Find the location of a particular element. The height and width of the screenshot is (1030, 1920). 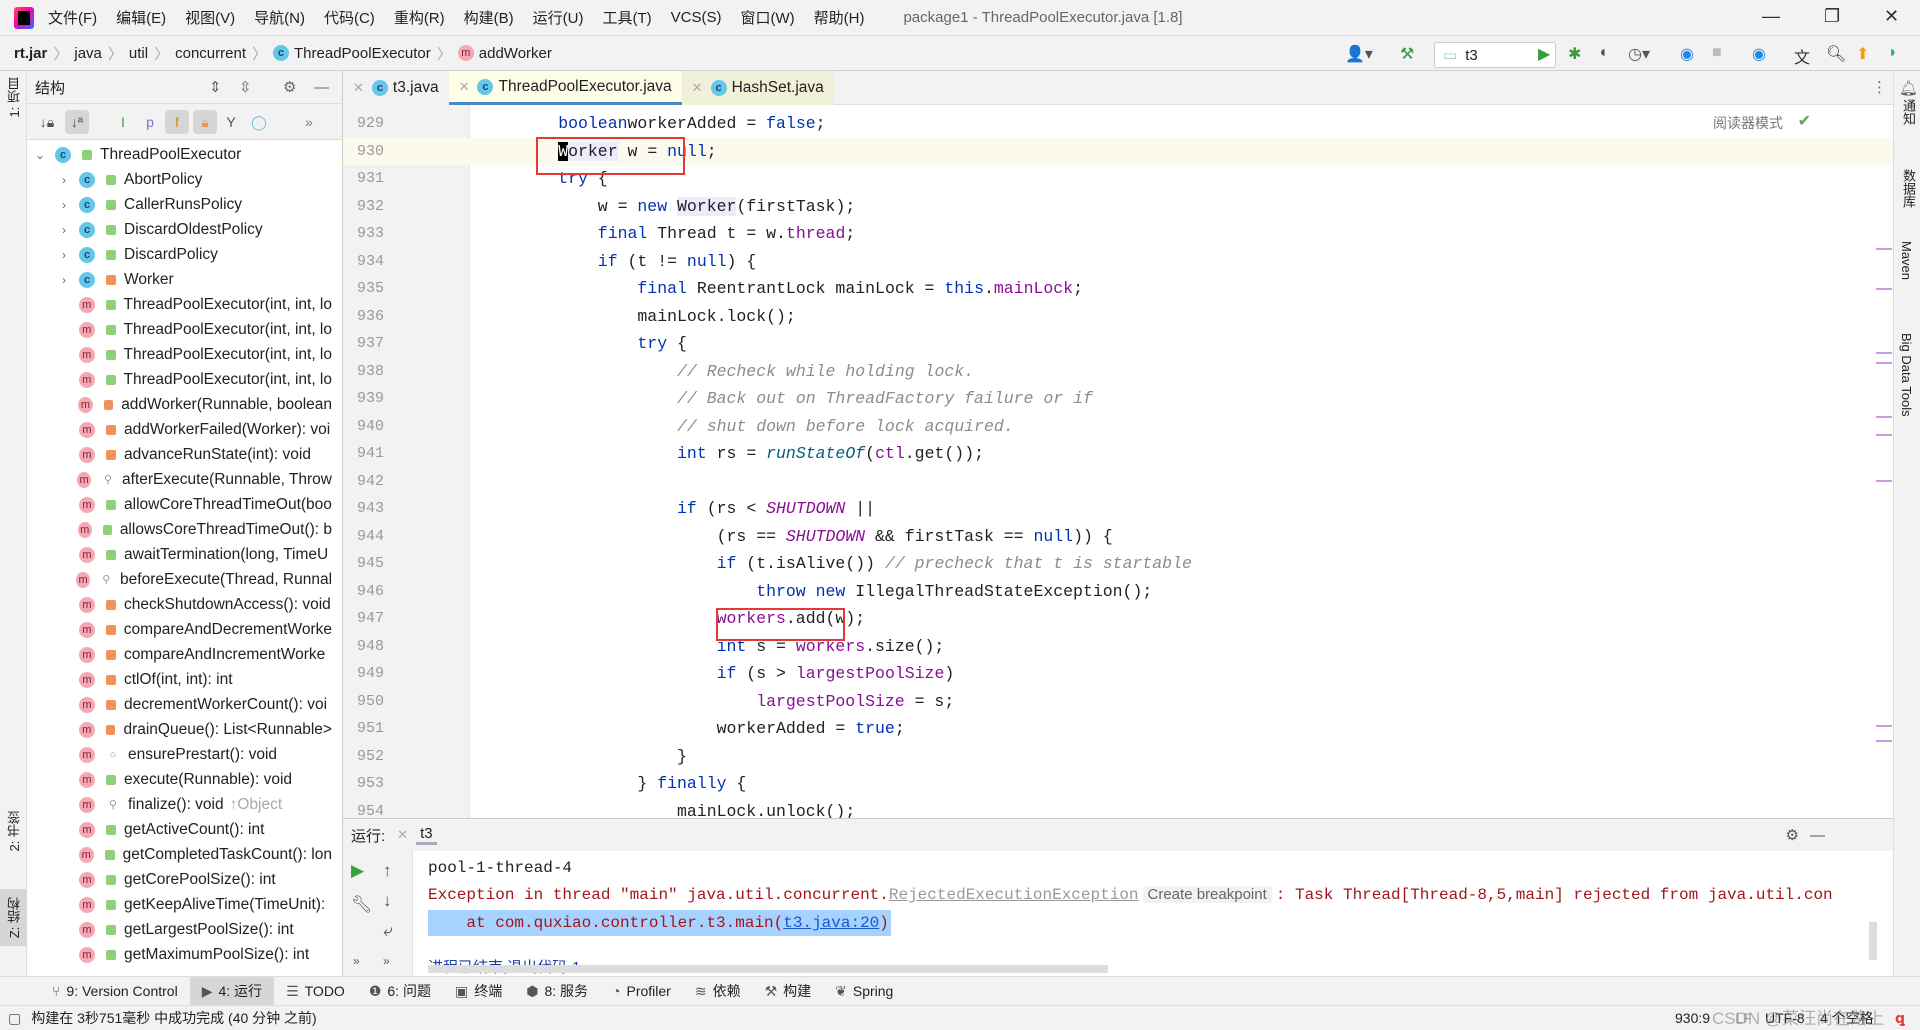

tree-item-method: m execute(Runnable): void is located at coordinates (179, 779).